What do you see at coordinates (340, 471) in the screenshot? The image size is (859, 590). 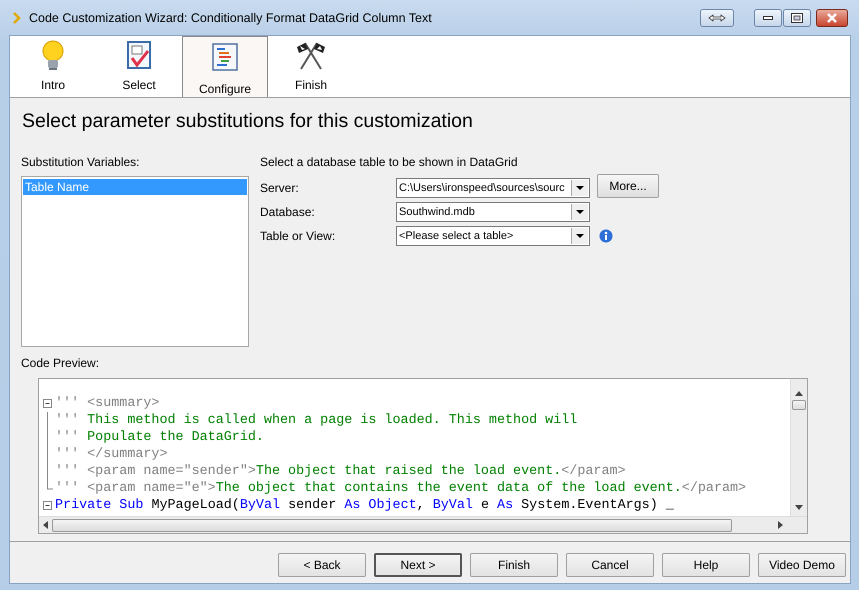 I see `code-line: ''' <param name="sender">The object that raised the load event.</param>` at bounding box center [340, 471].